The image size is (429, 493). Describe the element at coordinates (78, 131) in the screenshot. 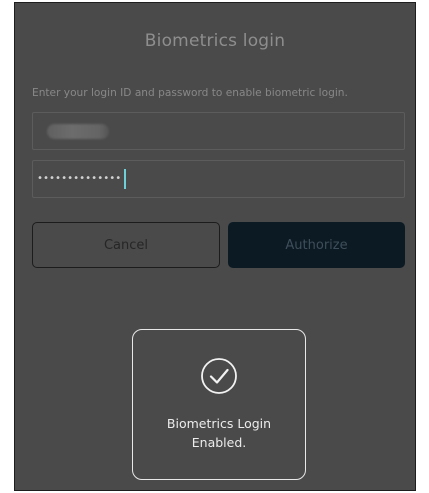

I see `login-id-redacted-value` at that location.